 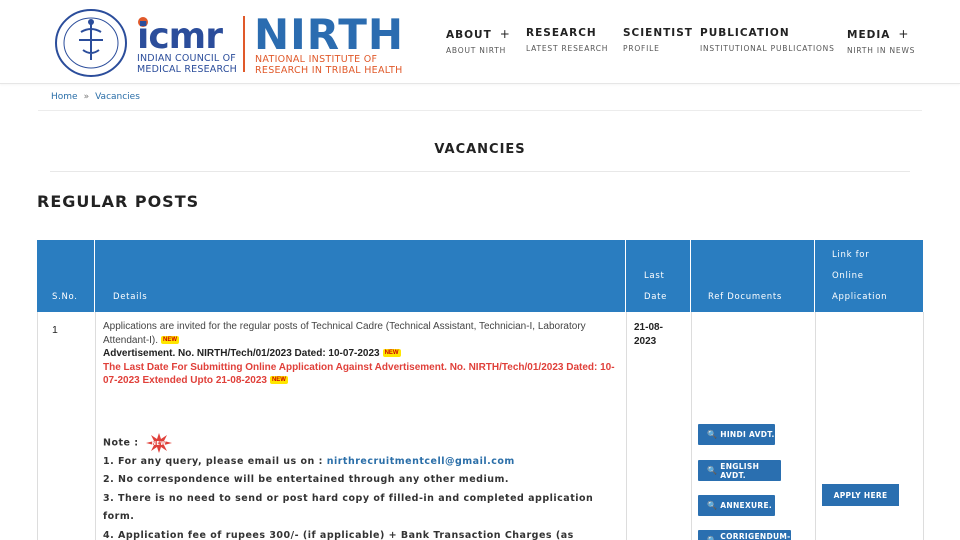 What do you see at coordinates (244, 44) in the screenshot?
I see `logo-divider` at bounding box center [244, 44].